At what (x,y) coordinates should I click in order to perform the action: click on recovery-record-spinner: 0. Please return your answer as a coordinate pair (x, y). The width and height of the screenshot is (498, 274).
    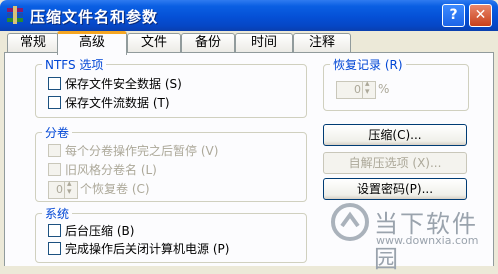
    Looking at the image, I should click on (356, 89).